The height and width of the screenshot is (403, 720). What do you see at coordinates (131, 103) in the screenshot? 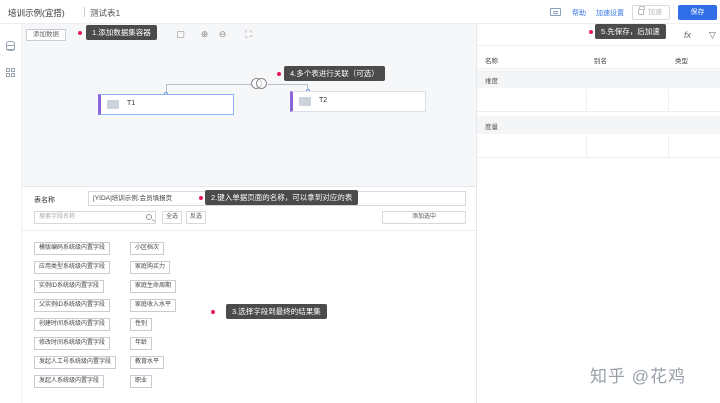
I see `node-label: T1` at bounding box center [131, 103].